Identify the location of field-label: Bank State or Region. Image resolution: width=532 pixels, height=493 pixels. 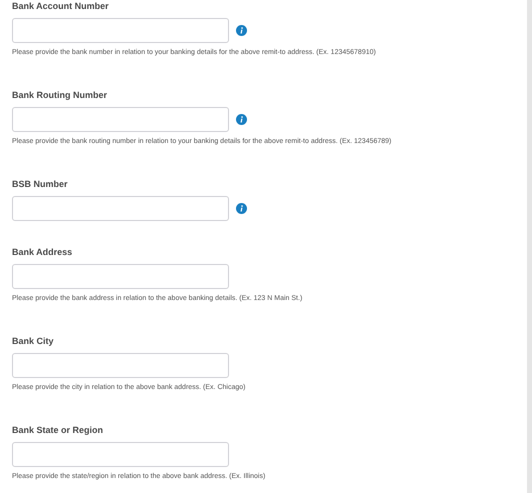
(58, 430).